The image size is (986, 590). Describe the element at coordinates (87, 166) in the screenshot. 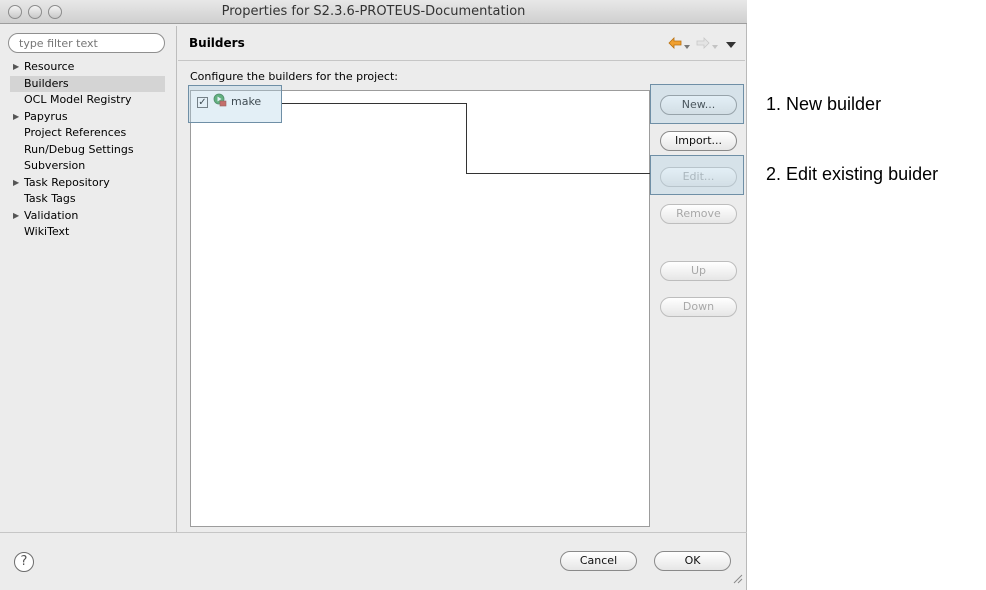

I see `sidebar-item-subversion: Subversion` at that location.